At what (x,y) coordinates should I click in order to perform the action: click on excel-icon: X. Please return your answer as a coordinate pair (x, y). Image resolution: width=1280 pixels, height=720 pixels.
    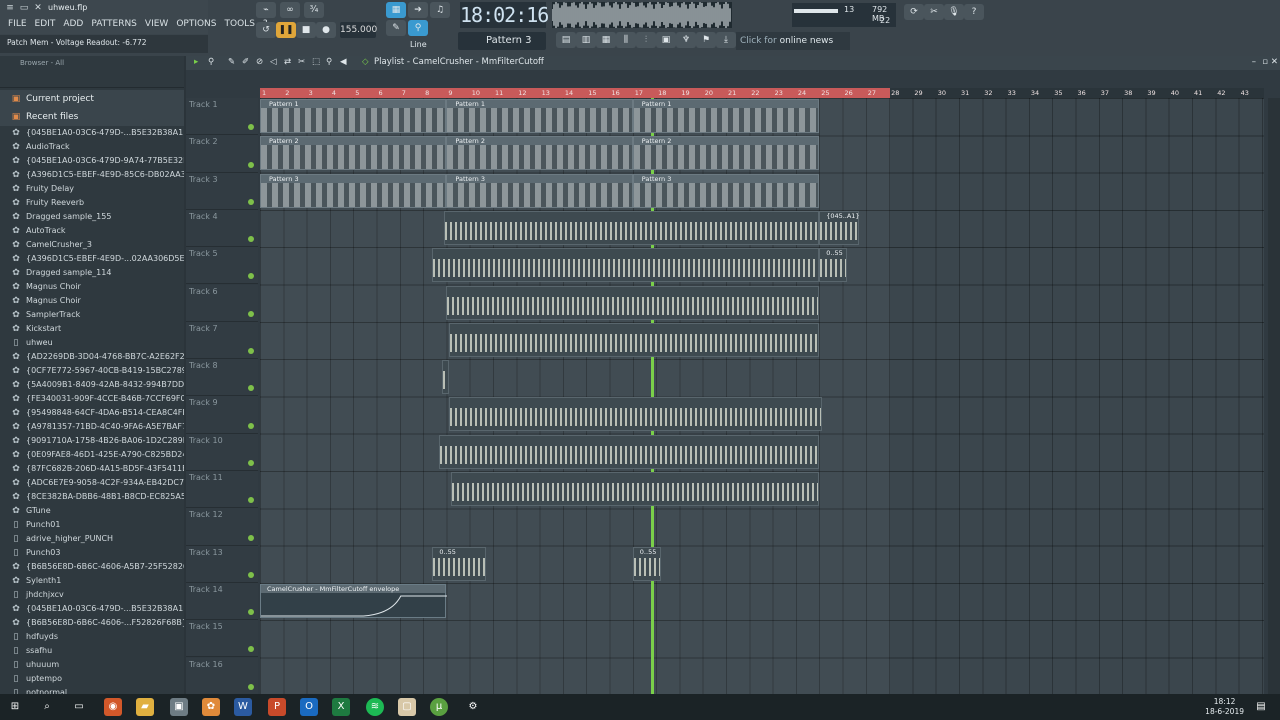
    Looking at the image, I should click on (341, 707).